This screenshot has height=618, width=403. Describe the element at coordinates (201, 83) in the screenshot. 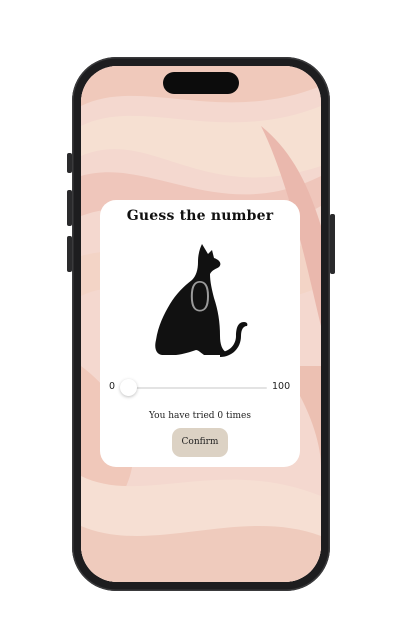

I see `dynamic-island` at that location.